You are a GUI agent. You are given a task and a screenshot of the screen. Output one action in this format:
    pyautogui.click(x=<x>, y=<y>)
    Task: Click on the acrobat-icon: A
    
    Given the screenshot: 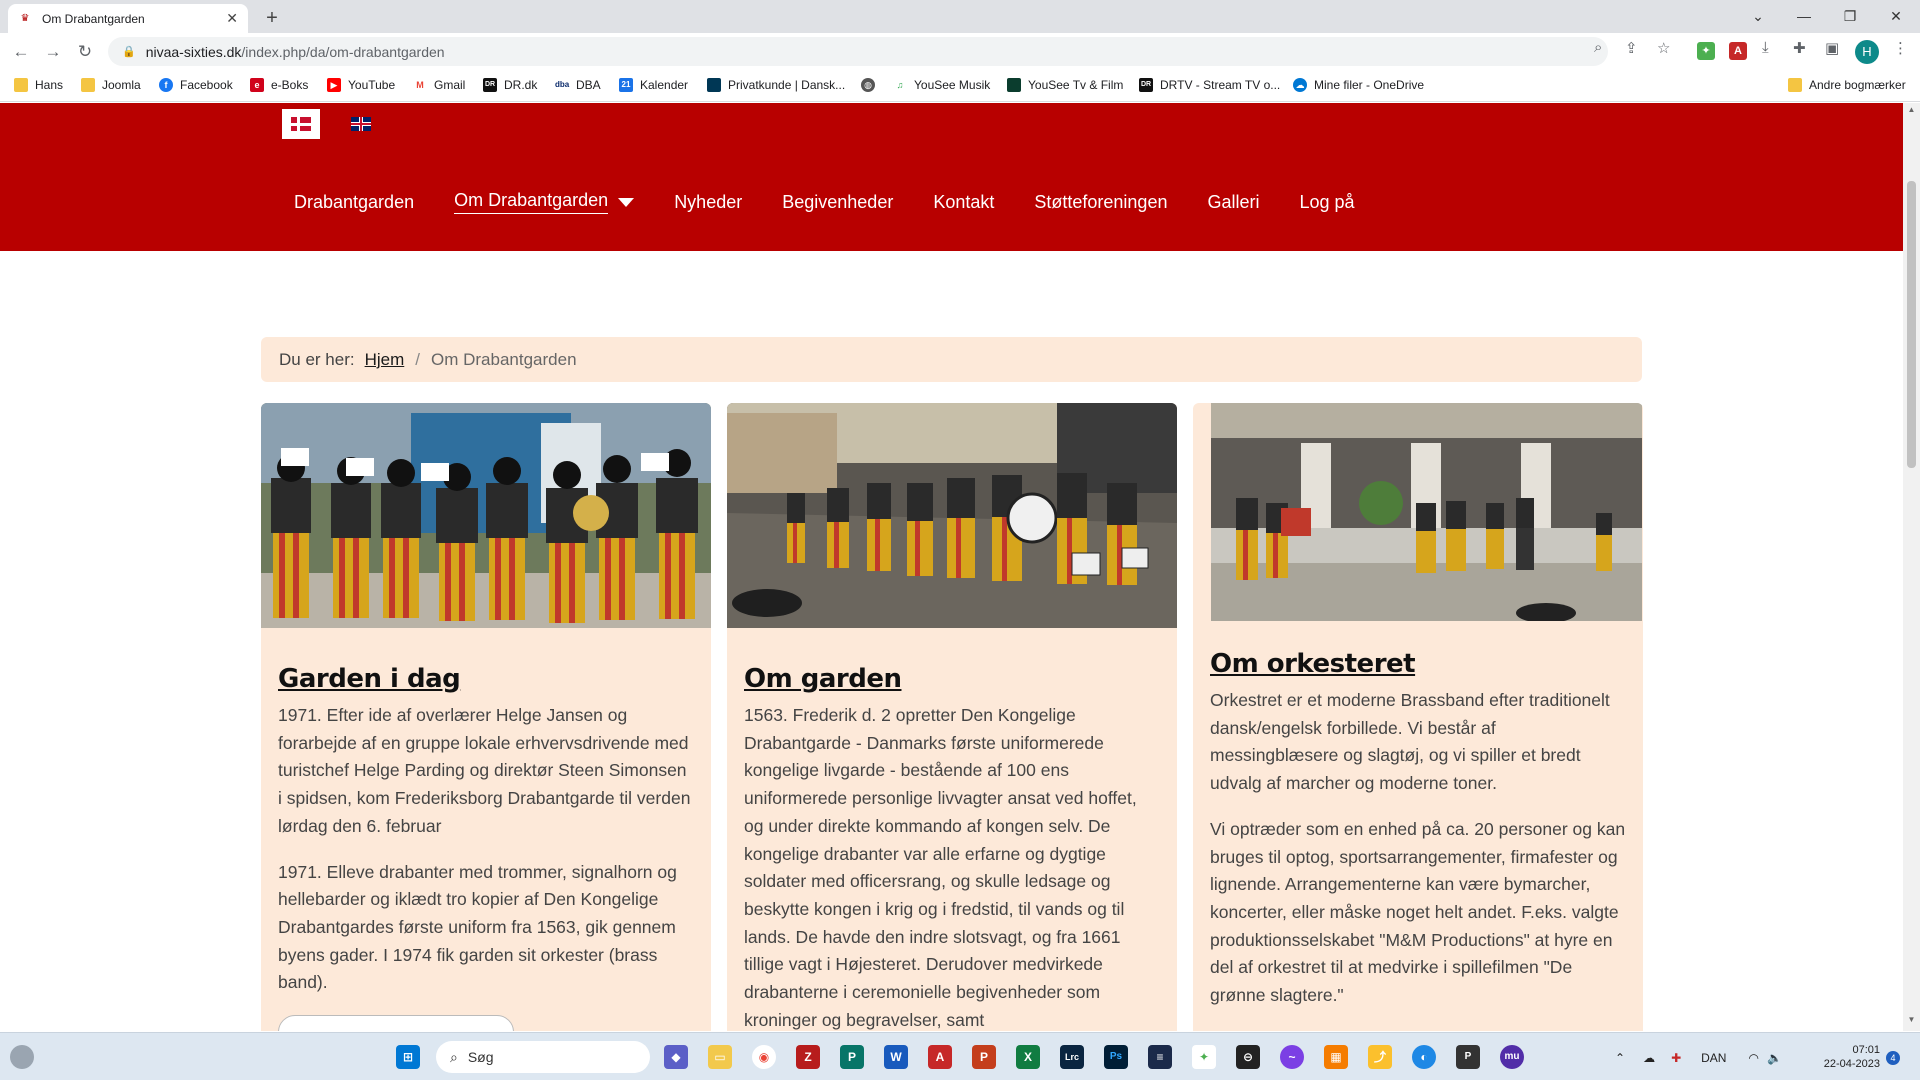 What is the action you would take?
    pyautogui.click(x=940, y=1057)
    